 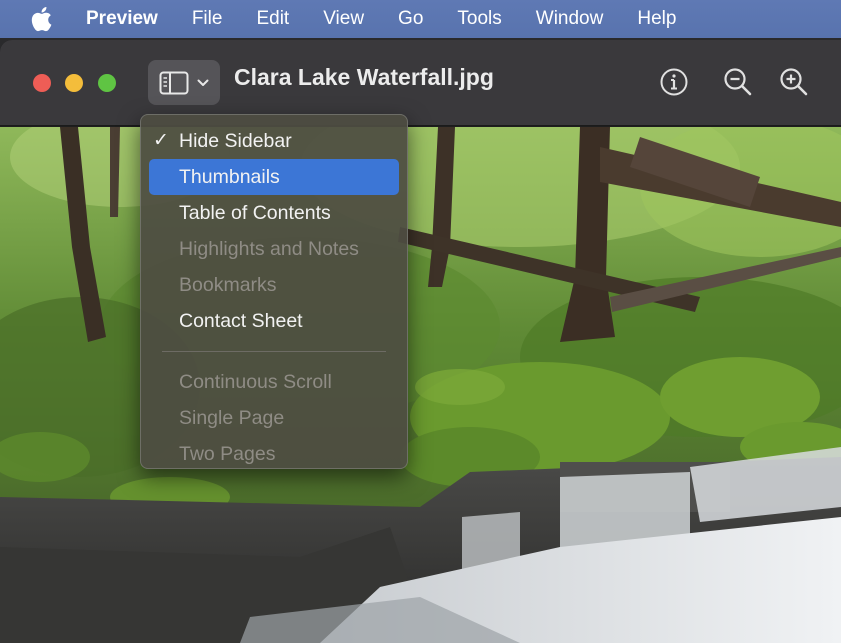 I want to click on menu-item-label: Contact Sheet, so click(x=241, y=321).